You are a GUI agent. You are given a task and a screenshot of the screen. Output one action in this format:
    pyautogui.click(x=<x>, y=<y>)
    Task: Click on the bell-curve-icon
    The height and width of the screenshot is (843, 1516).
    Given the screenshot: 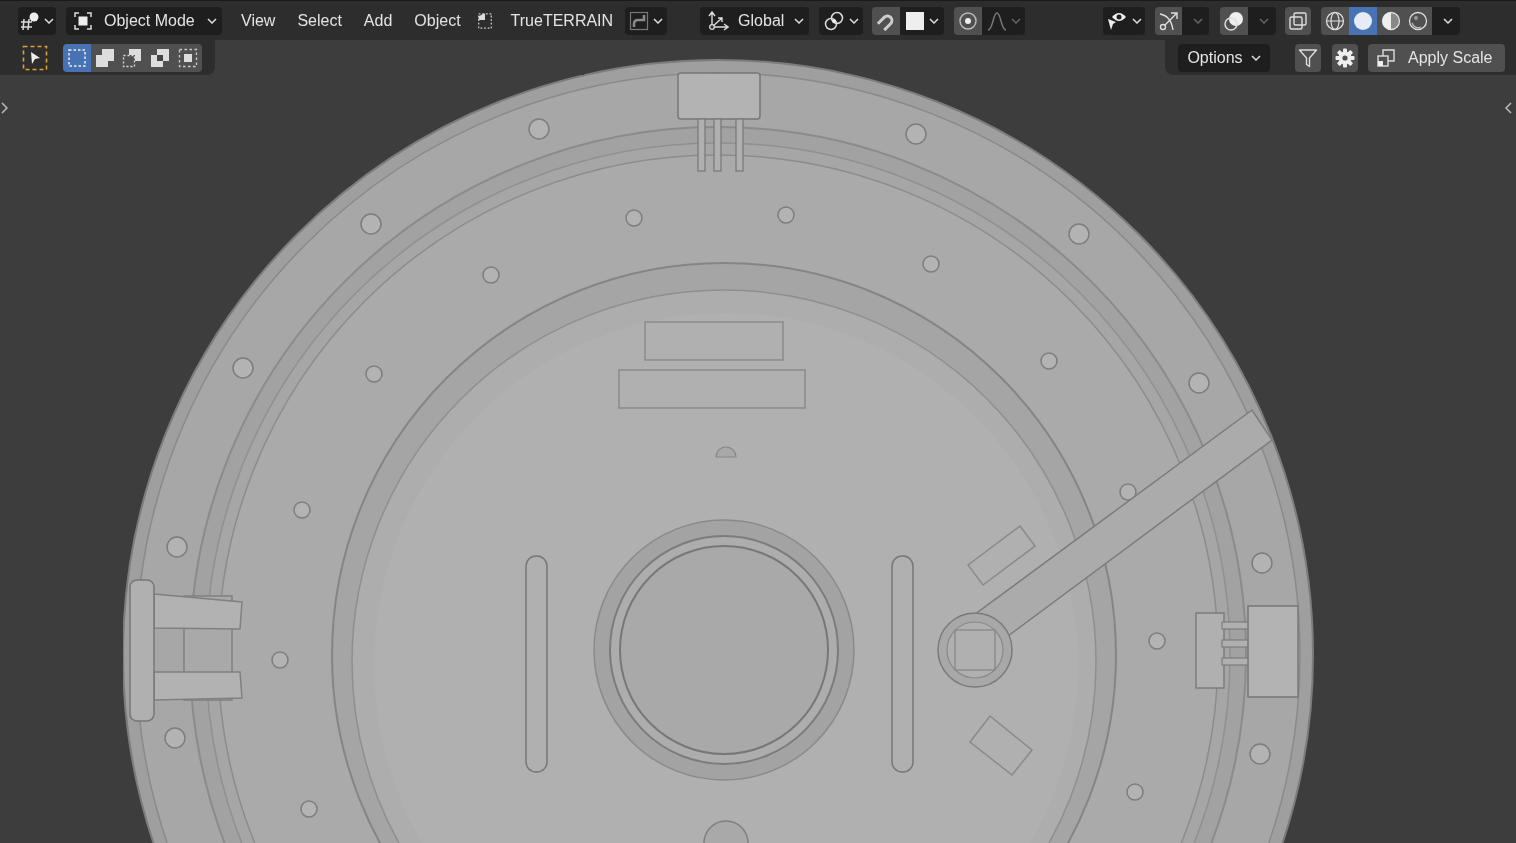 What is the action you would take?
    pyautogui.click(x=996, y=20)
    